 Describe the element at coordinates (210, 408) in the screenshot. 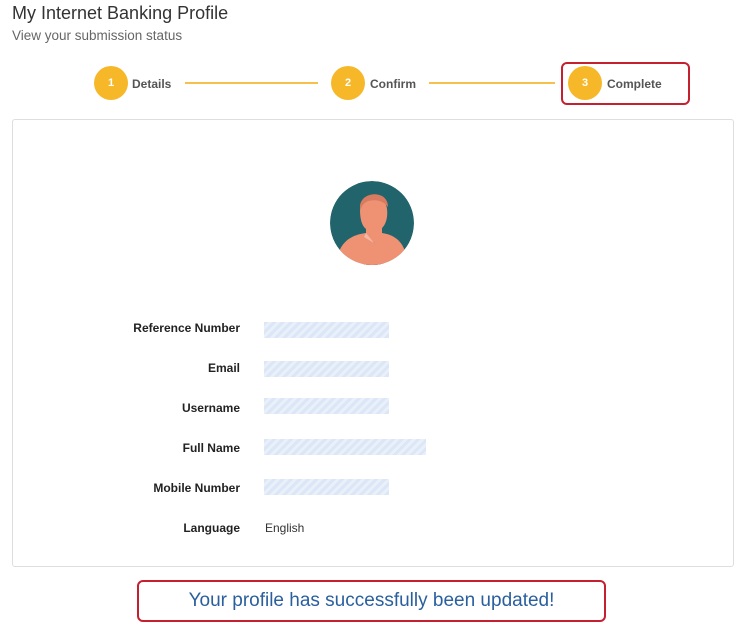

I see `username-label: Username` at that location.